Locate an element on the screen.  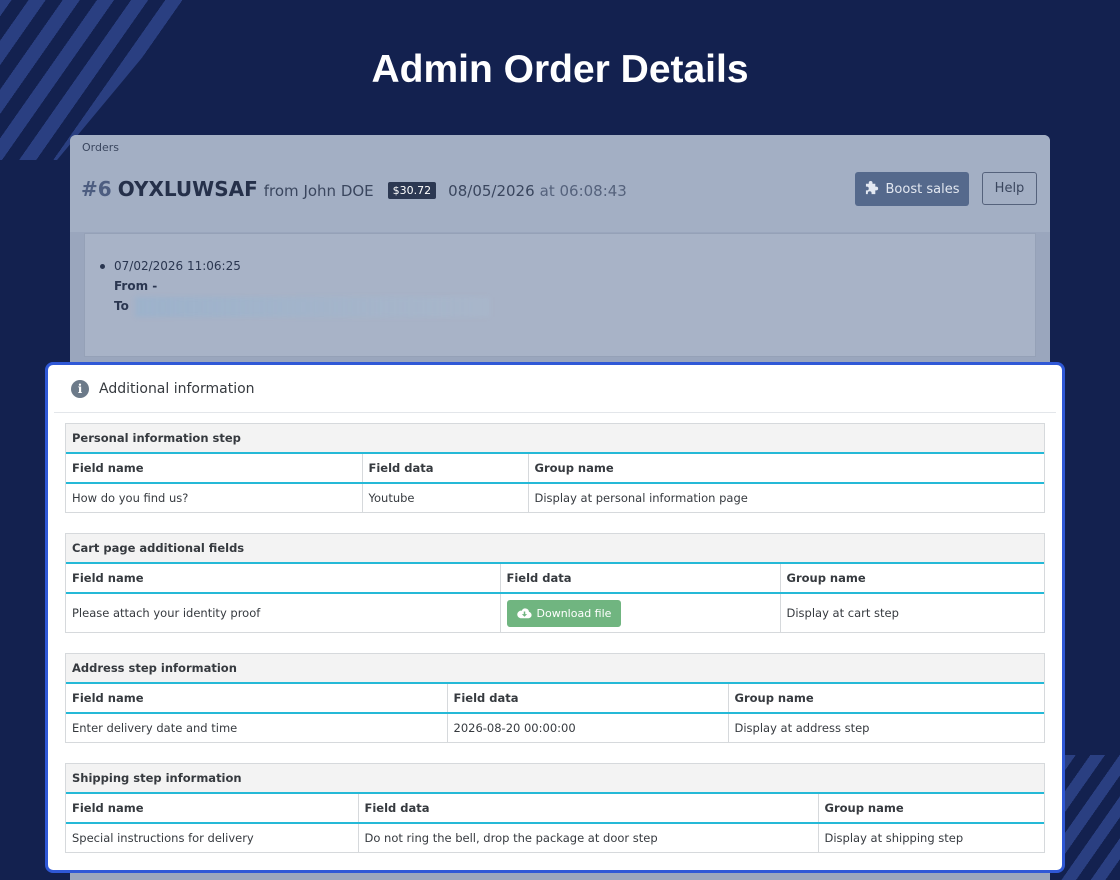
order-reference: OYXLUWSAF is located at coordinates (187, 189).